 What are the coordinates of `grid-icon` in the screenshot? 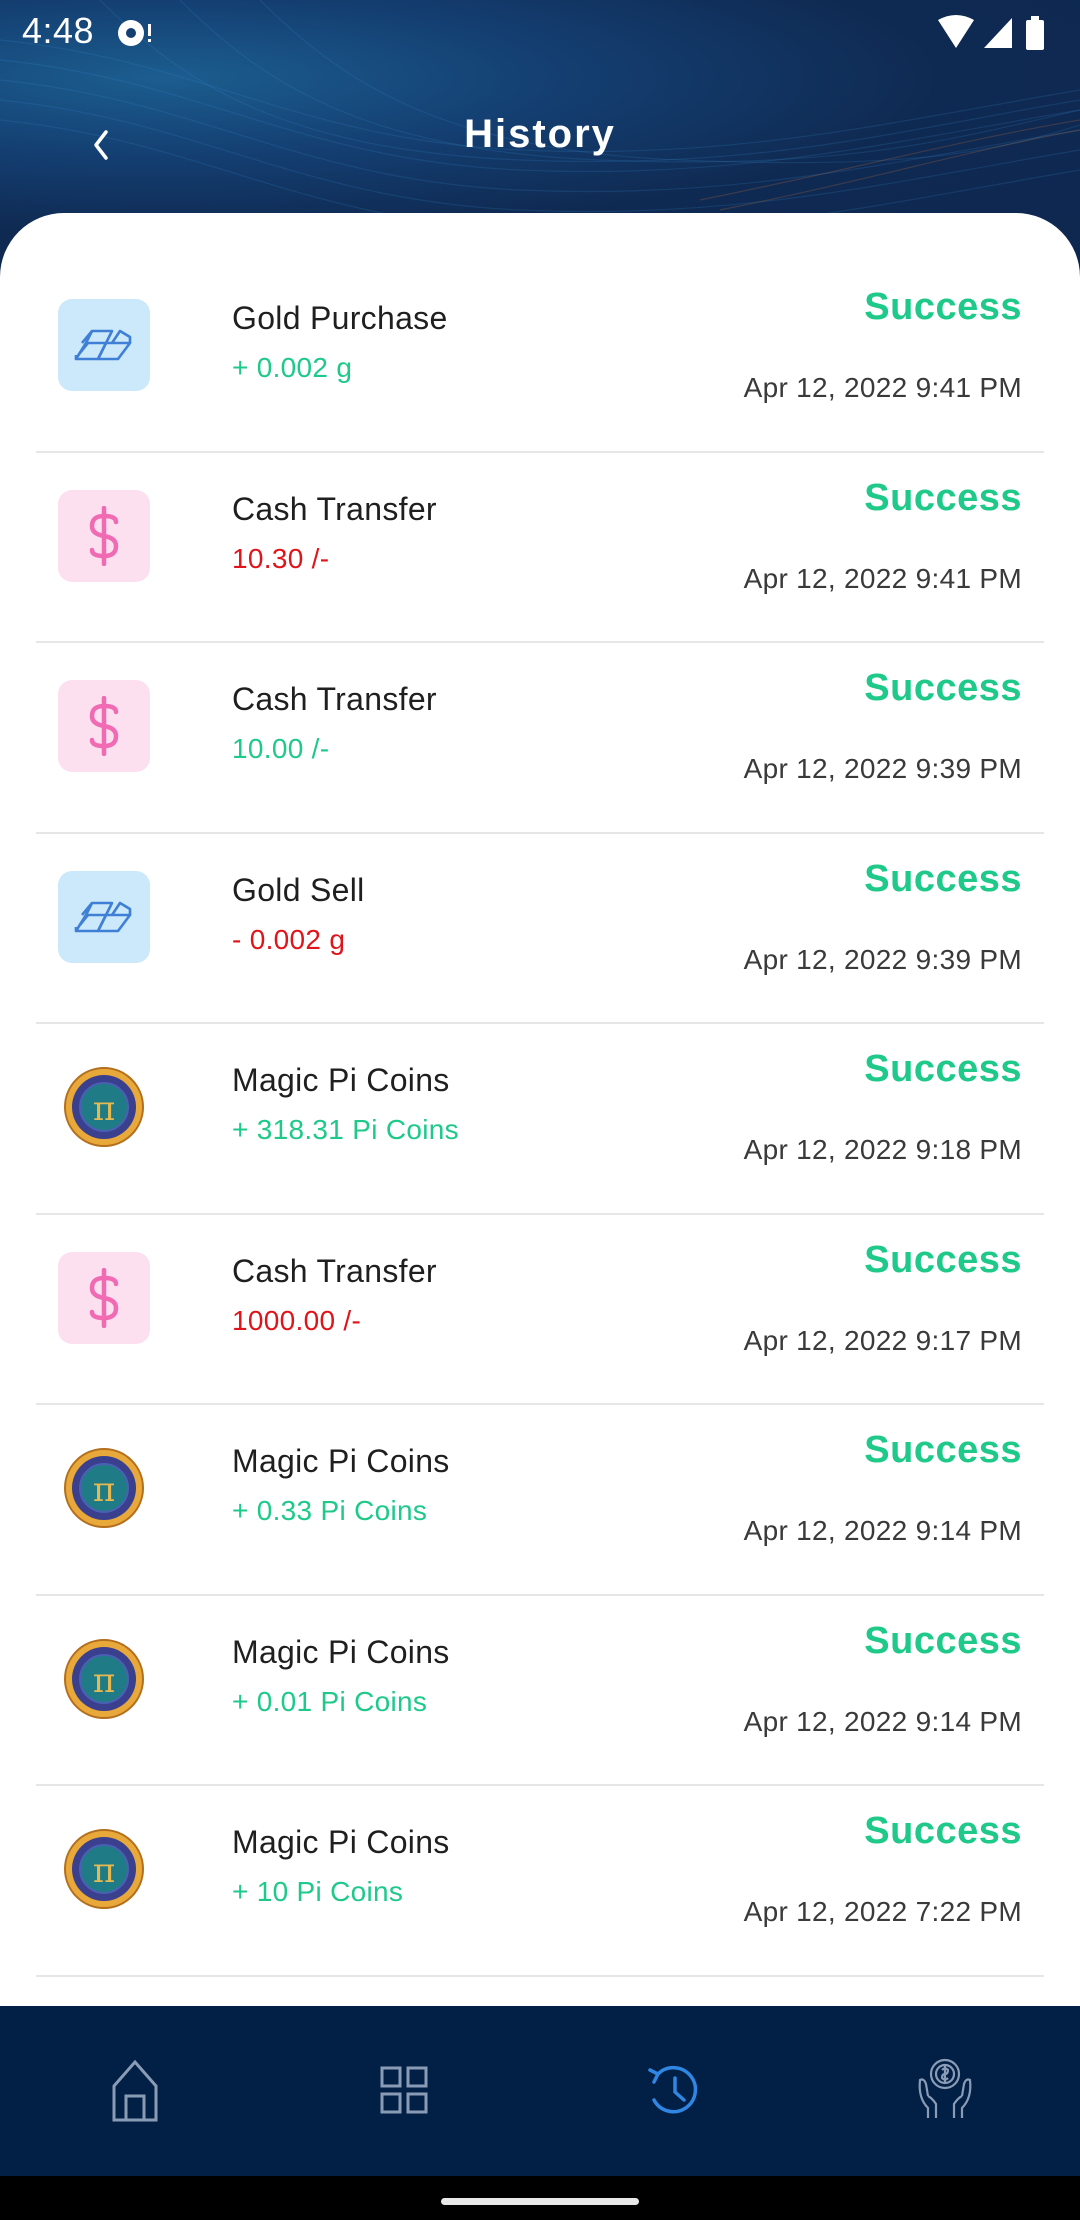 It's located at (404, 2090).